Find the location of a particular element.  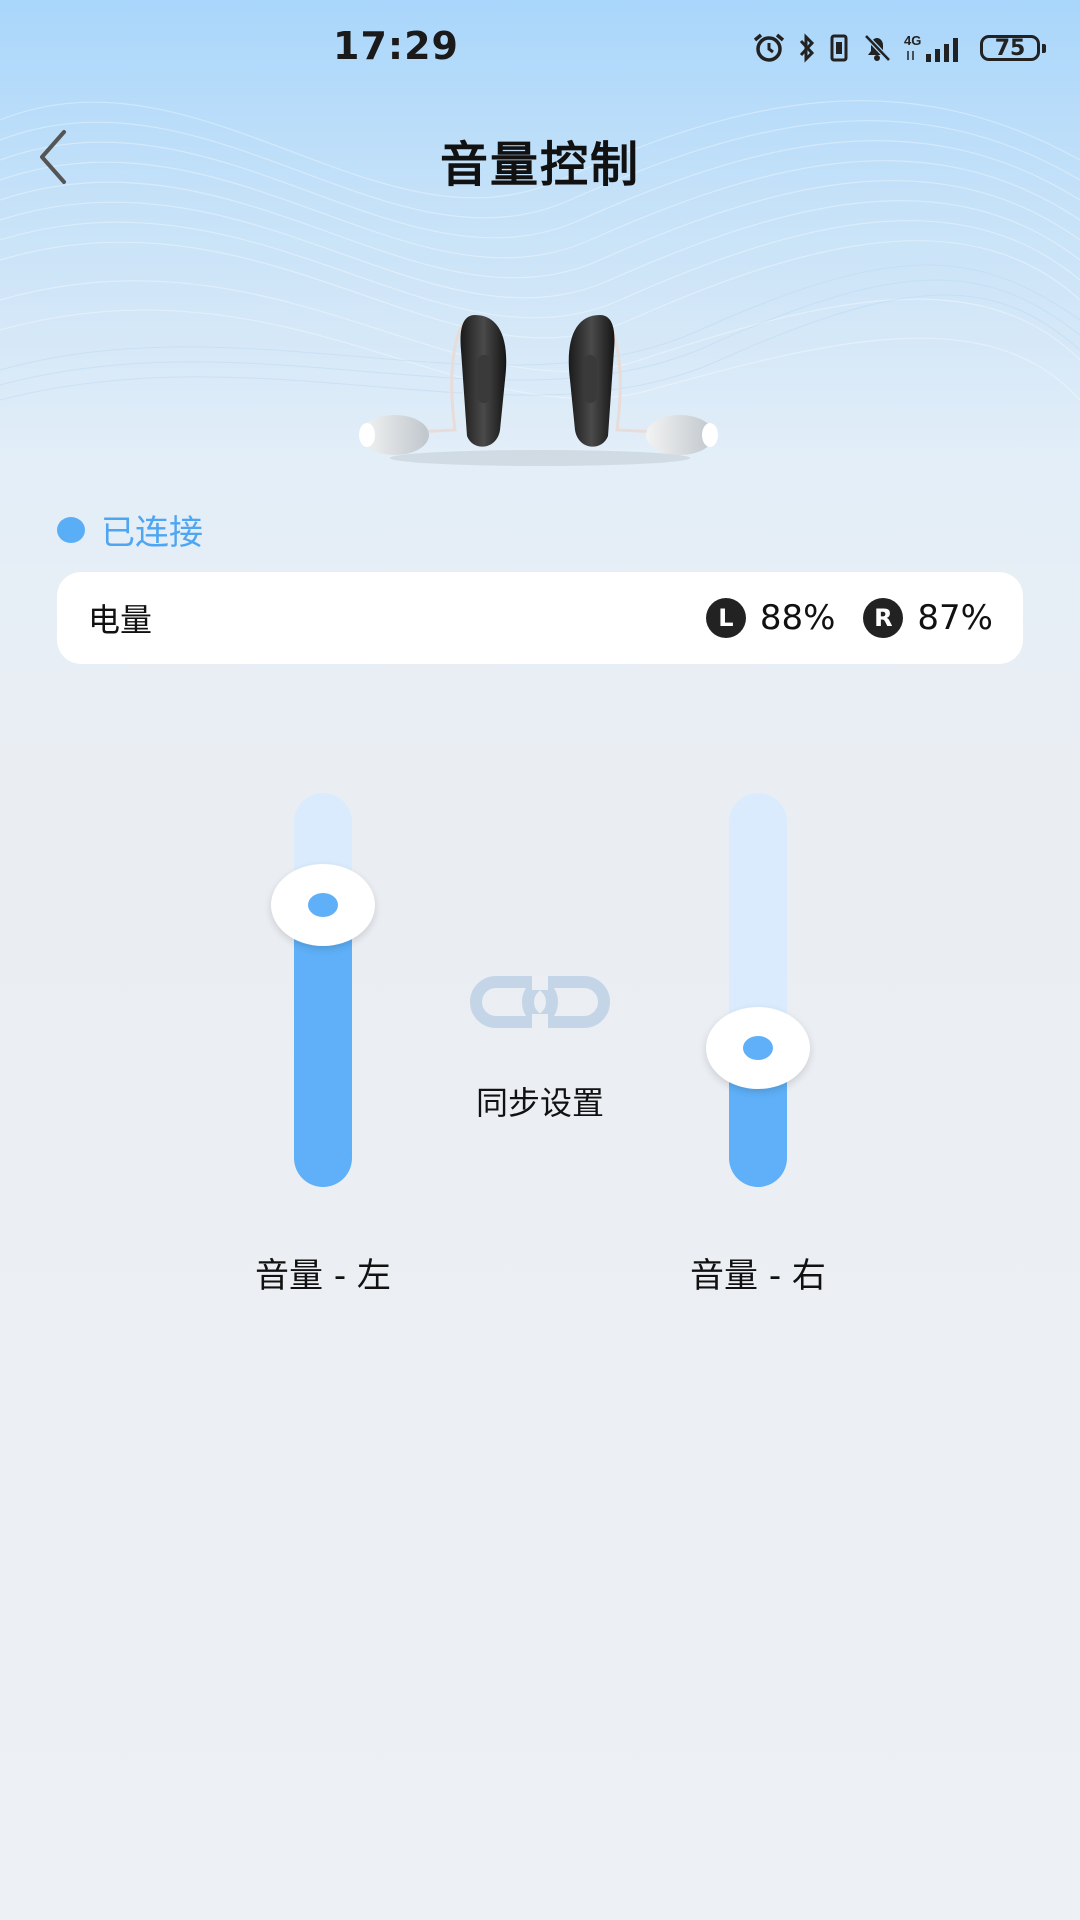

alarm-icon is located at coordinates (769, 47).